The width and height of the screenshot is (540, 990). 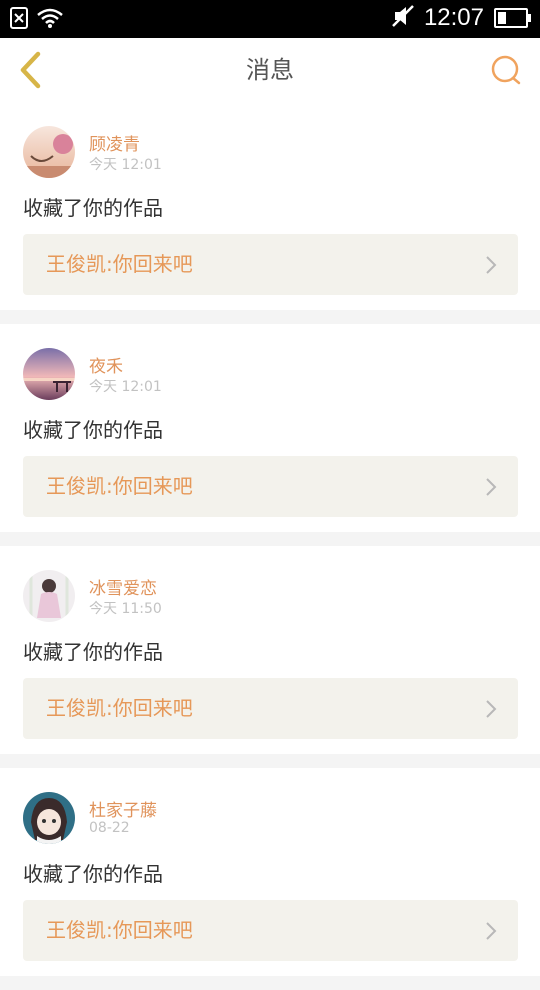 What do you see at coordinates (106, 364) in the screenshot?
I see `username: 夜禾` at bounding box center [106, 364].